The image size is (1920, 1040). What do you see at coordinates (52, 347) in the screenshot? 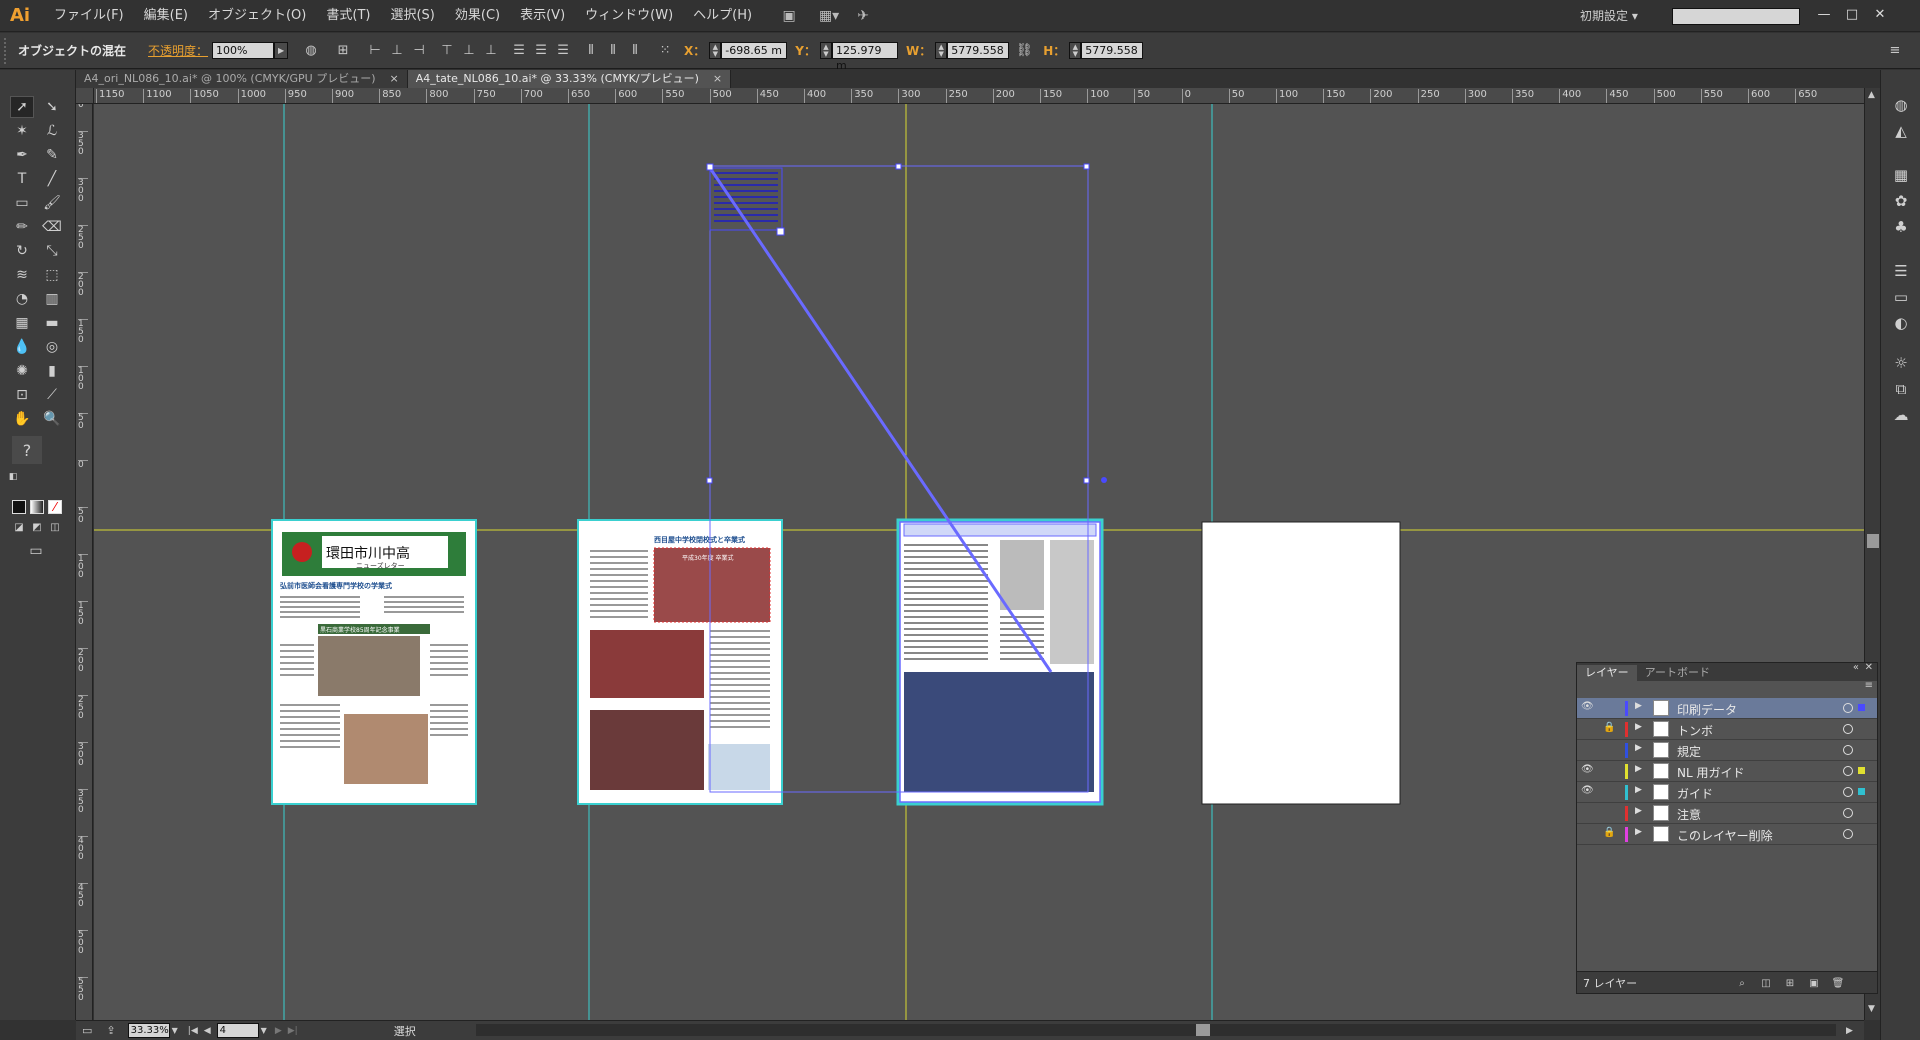
I see `blend-tool-icon: ◎` at bounding box center [52, 347].